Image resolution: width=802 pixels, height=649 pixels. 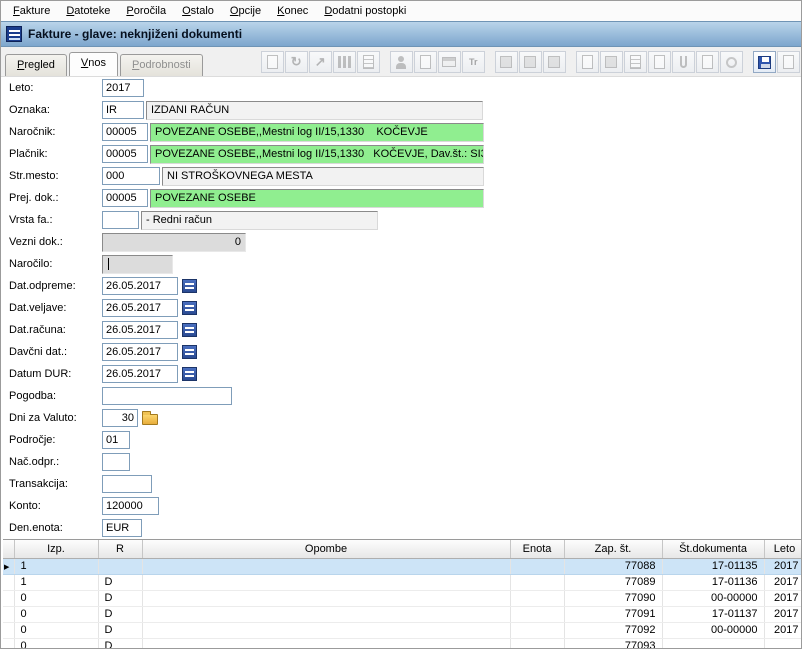 What do you see at coordinates (635, 62) in the screenshot?
I see `archive-icon-button` at bounding box center [635, 62].